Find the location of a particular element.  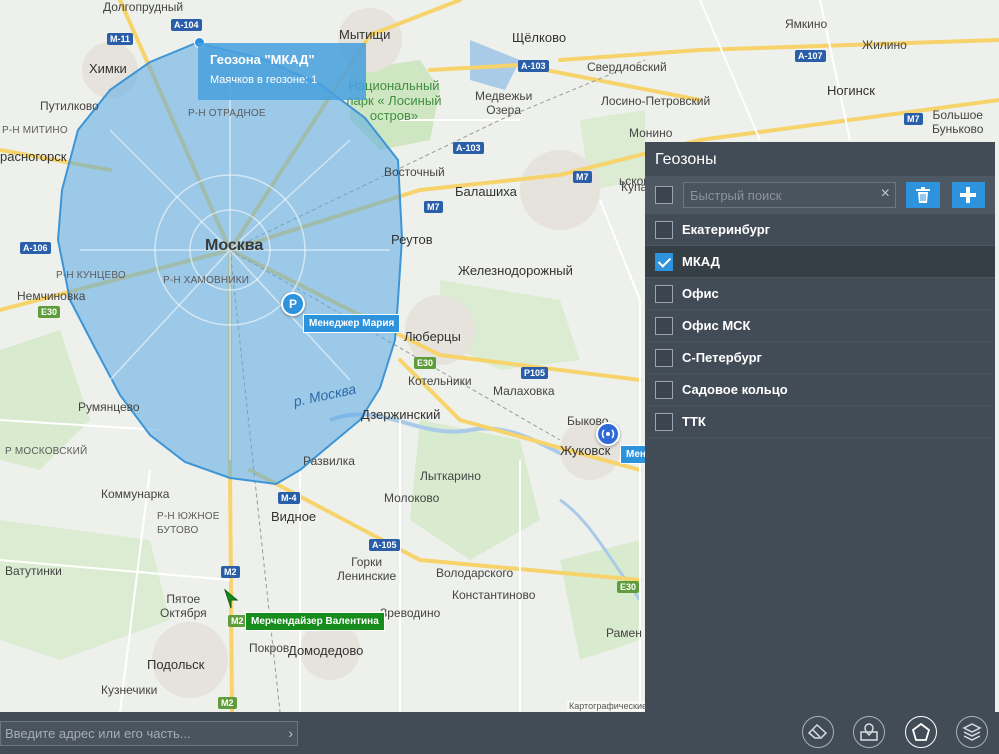

city-shchyolkovo: Щёлково is located at coordinates (539, 37).